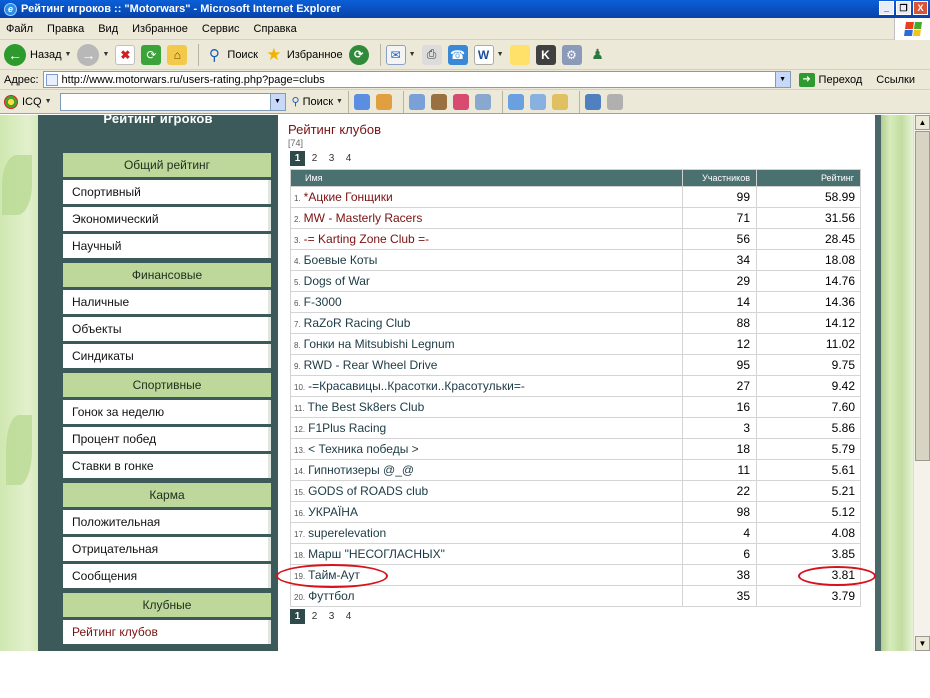  What do you see at coordinates (922, 122) in the screenshot?
I see `scroll-up-icon: ▲` at bounding box center [922, 122].